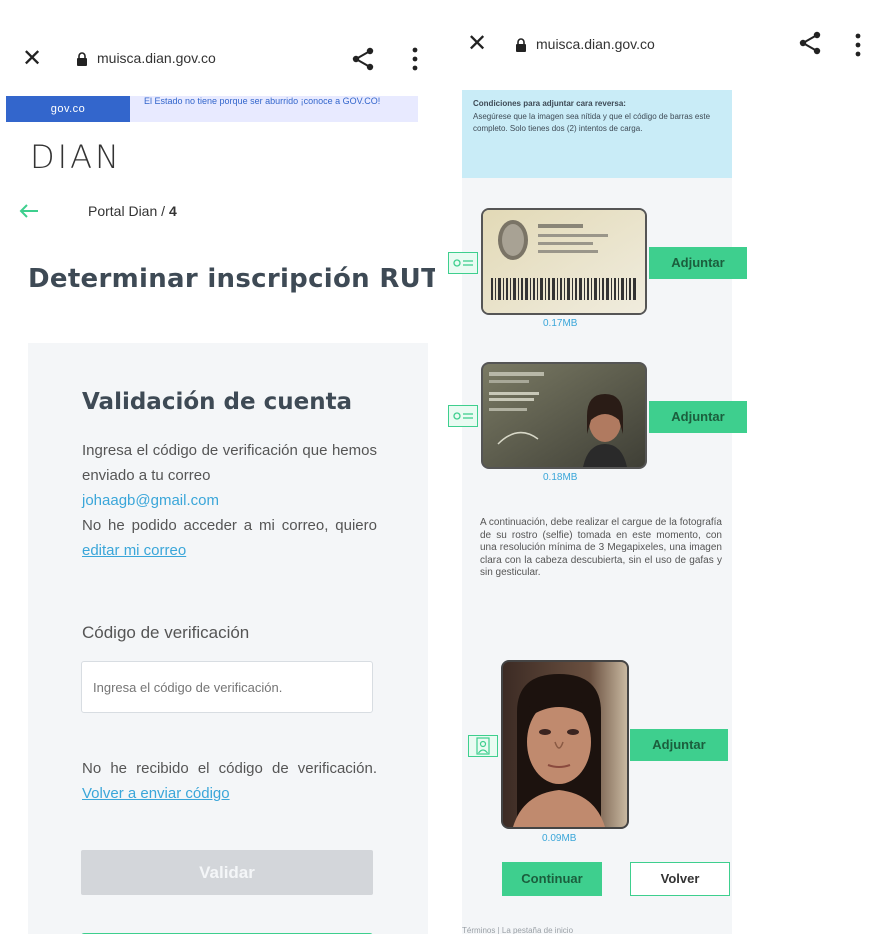 The height and width of the screenshot is (934, 875). Describe the element at coordinates (549, 103) in the screenshot. I see `conditions-heading: Condiciones para adjuntar cara reversa:` at that location.